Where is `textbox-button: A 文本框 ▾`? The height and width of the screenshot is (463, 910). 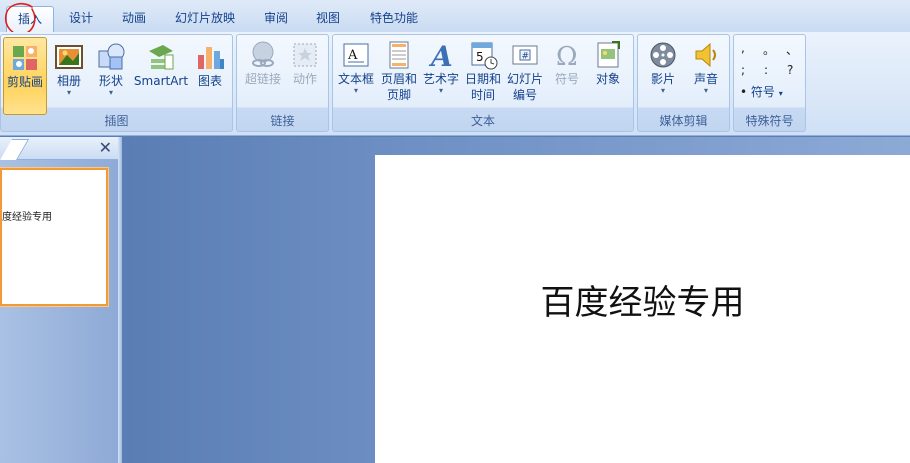
textbox-button: A 文本框 ▾ is located at coordinates (356, 67).